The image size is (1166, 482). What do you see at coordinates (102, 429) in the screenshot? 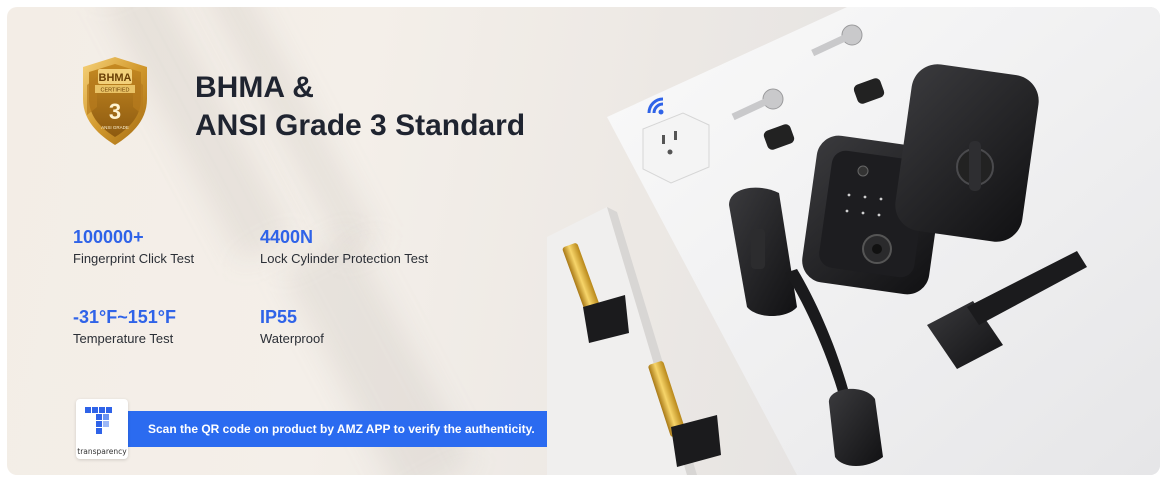
I see `transparency-logo-icon: transparency` at bounding box center [102, 429].